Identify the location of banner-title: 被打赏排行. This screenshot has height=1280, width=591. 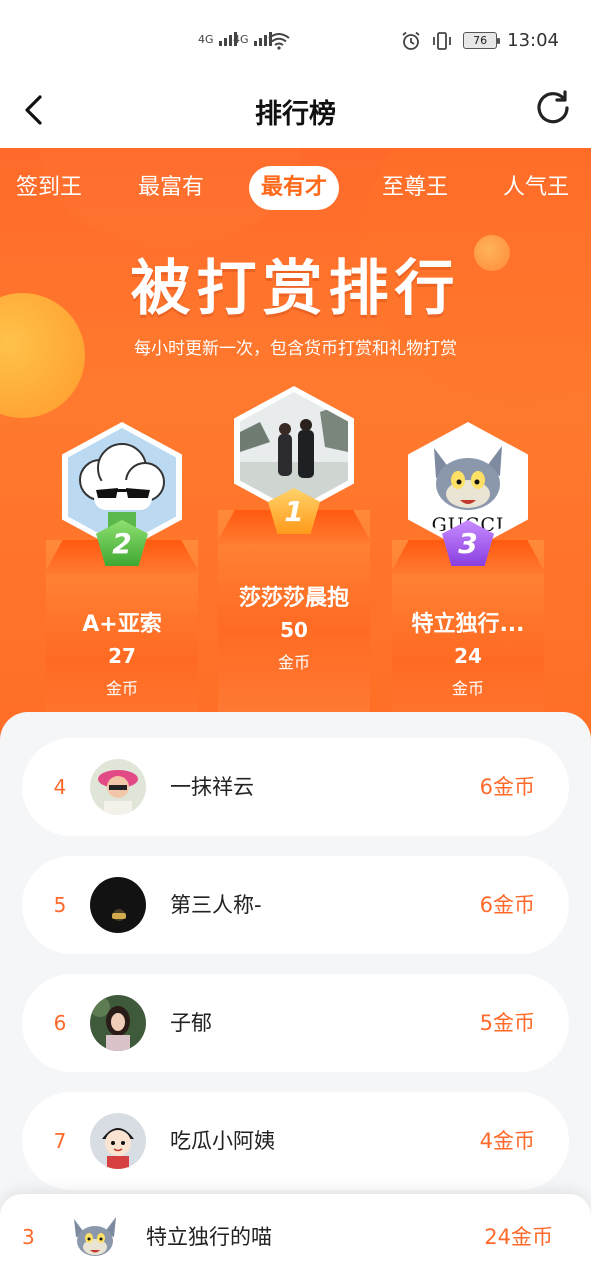
(295, 289).